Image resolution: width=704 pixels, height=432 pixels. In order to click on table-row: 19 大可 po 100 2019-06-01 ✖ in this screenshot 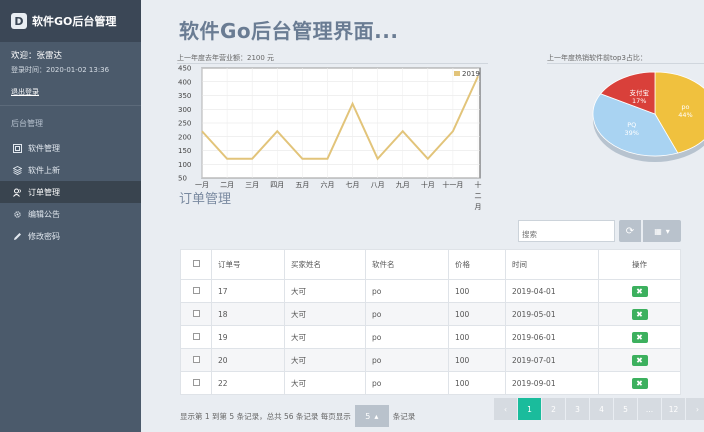, I will do `click(430, 337)`.